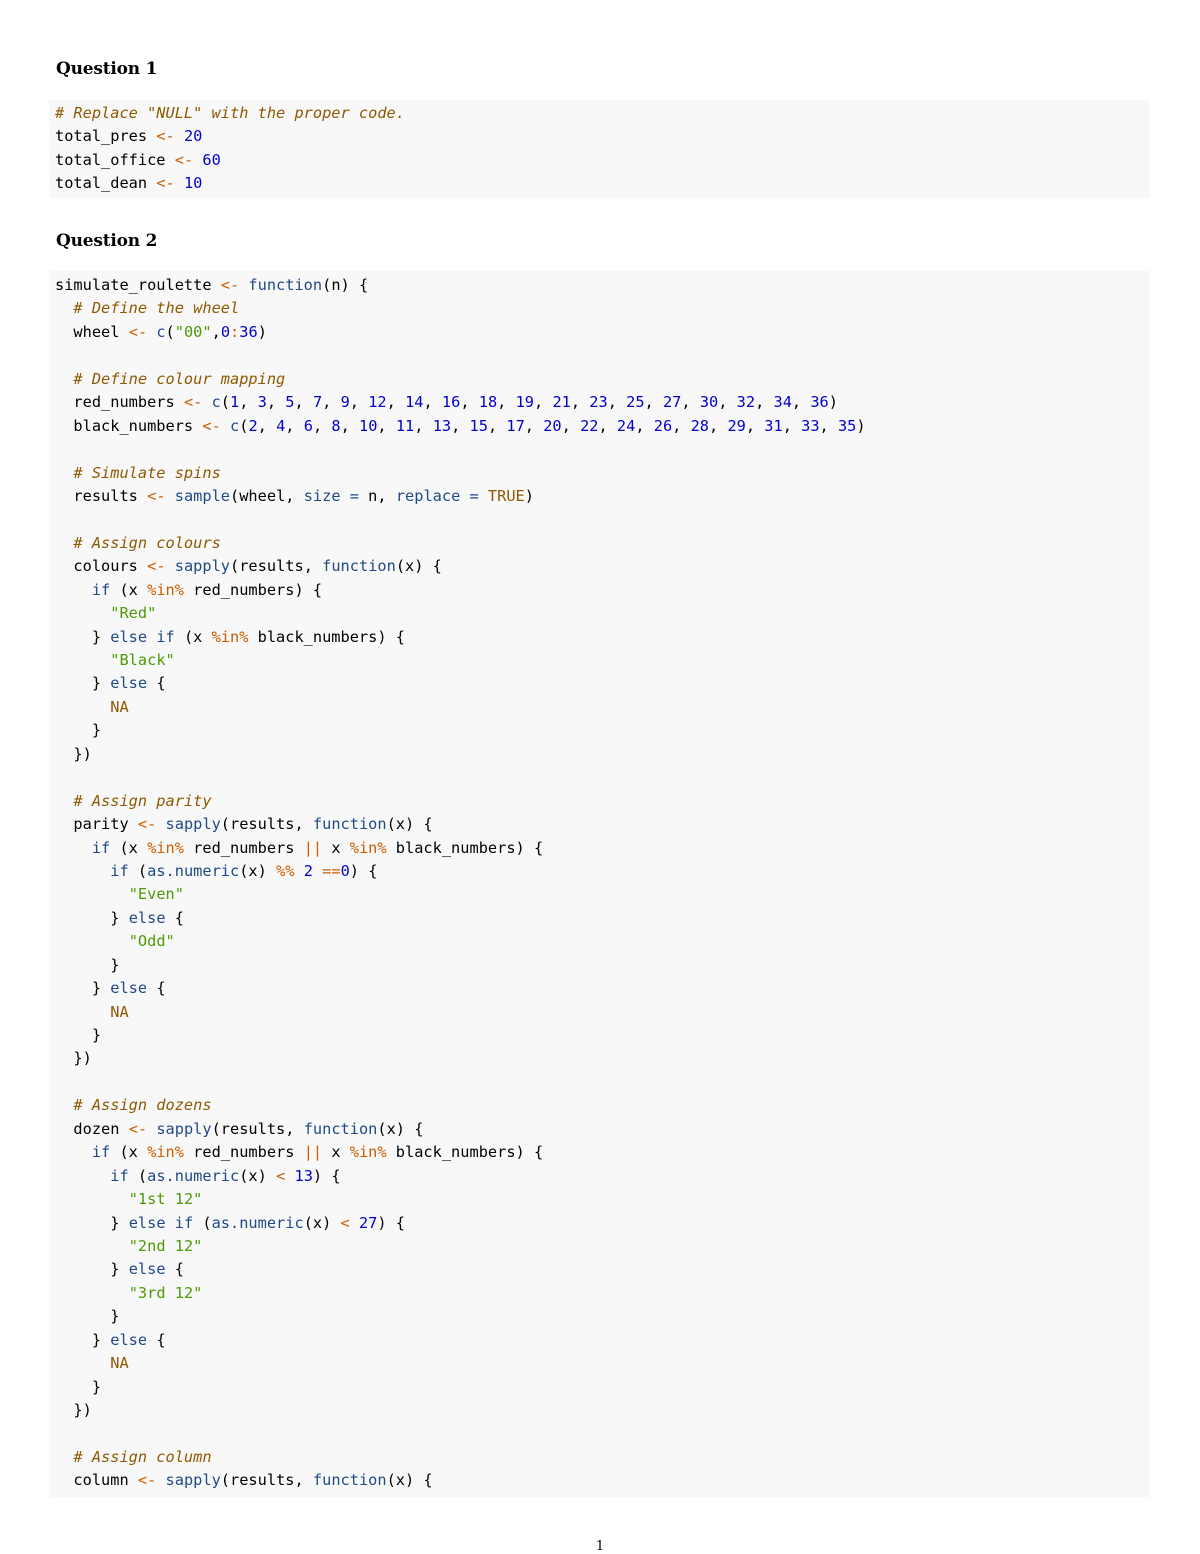 The image size is (1200, 1554). Describe the element at coordinates (515, 425) in the screenshot. I see `code-token: 17` at that location.